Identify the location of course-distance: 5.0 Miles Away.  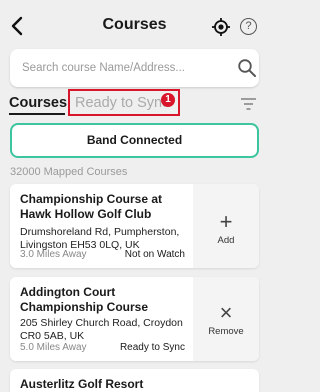
(53, 347).